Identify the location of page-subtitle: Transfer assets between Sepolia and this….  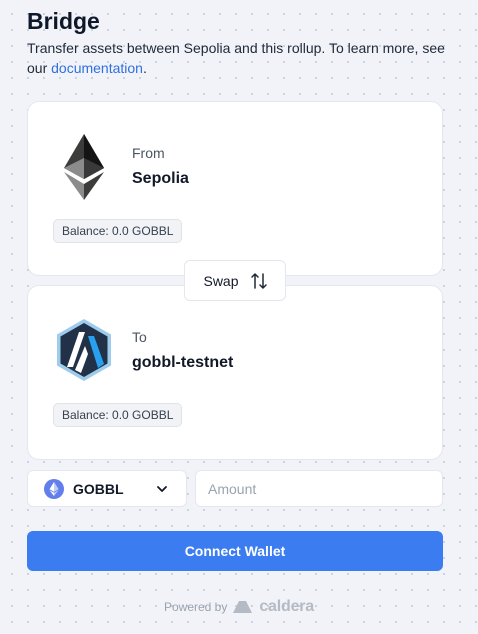
(237, 58).